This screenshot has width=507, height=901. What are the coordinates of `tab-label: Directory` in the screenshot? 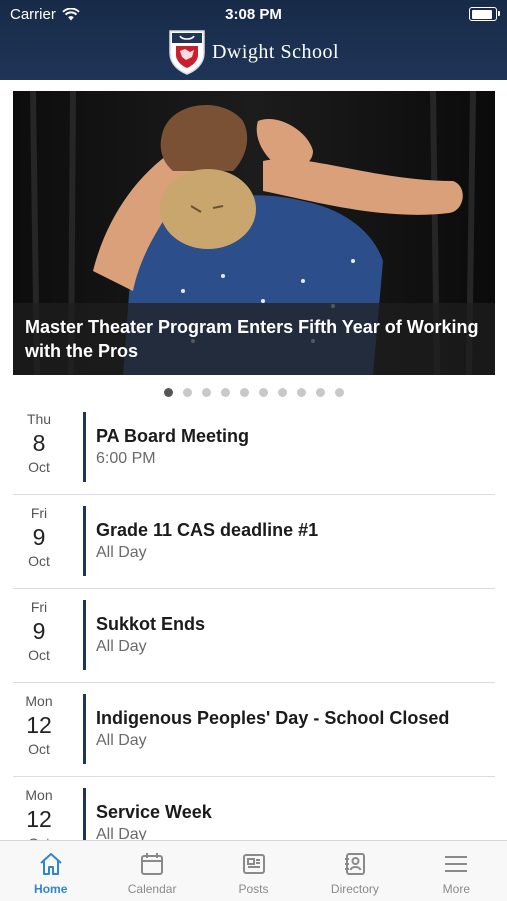 It's located at (354, 889).